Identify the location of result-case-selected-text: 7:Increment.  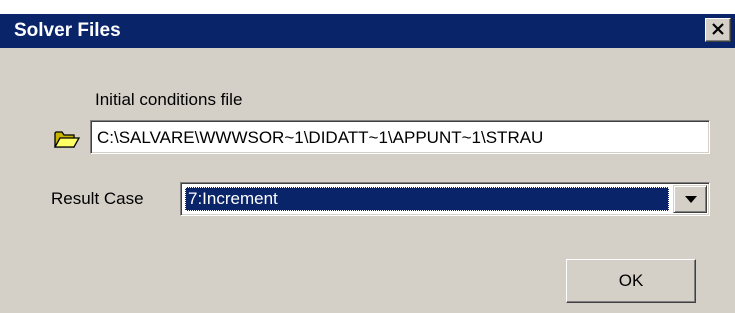
(233, 198).